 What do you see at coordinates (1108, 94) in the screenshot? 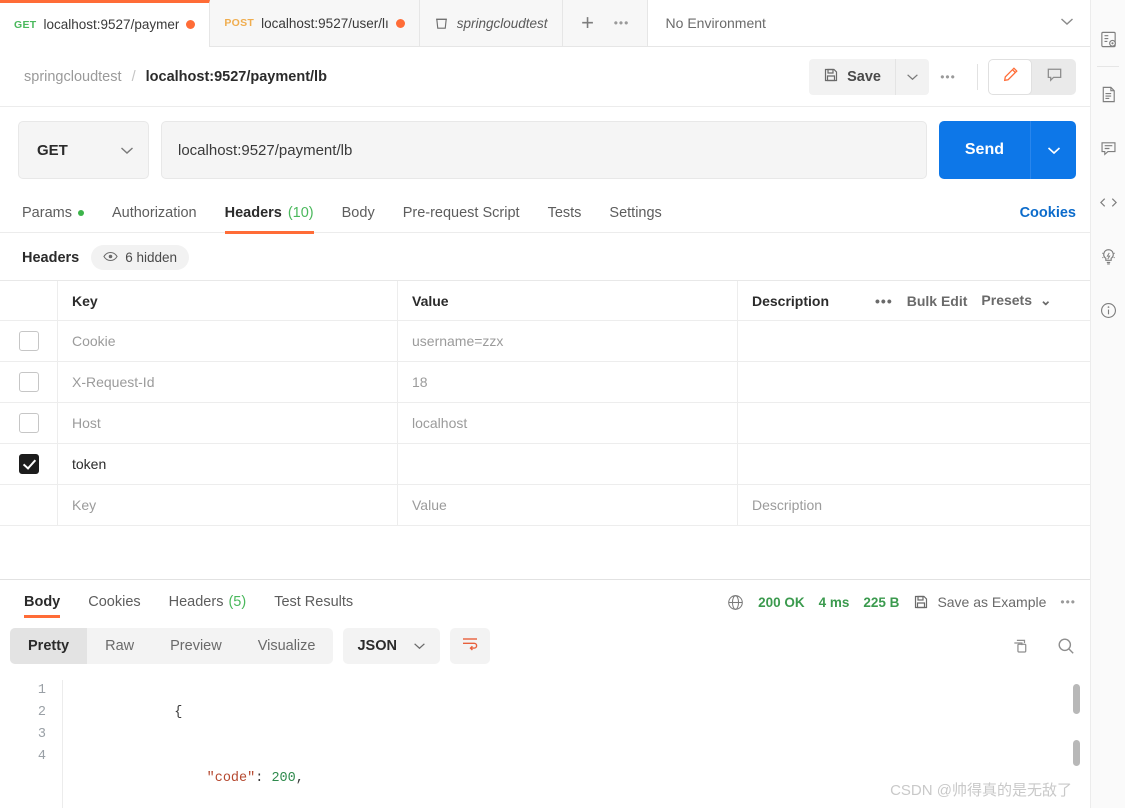
I see `documentation-icon` at bounding box center [1108, 94].